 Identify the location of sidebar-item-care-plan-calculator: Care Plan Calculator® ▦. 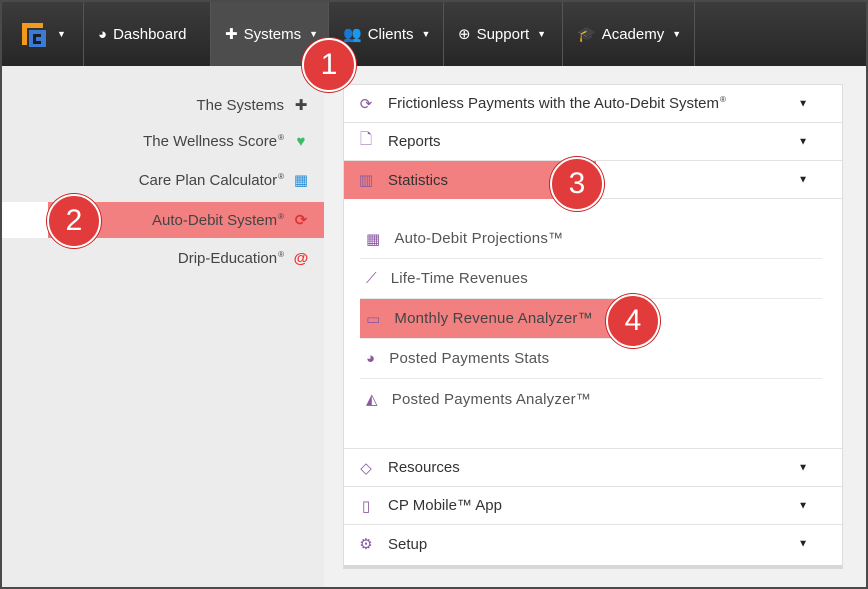
(224, 180).